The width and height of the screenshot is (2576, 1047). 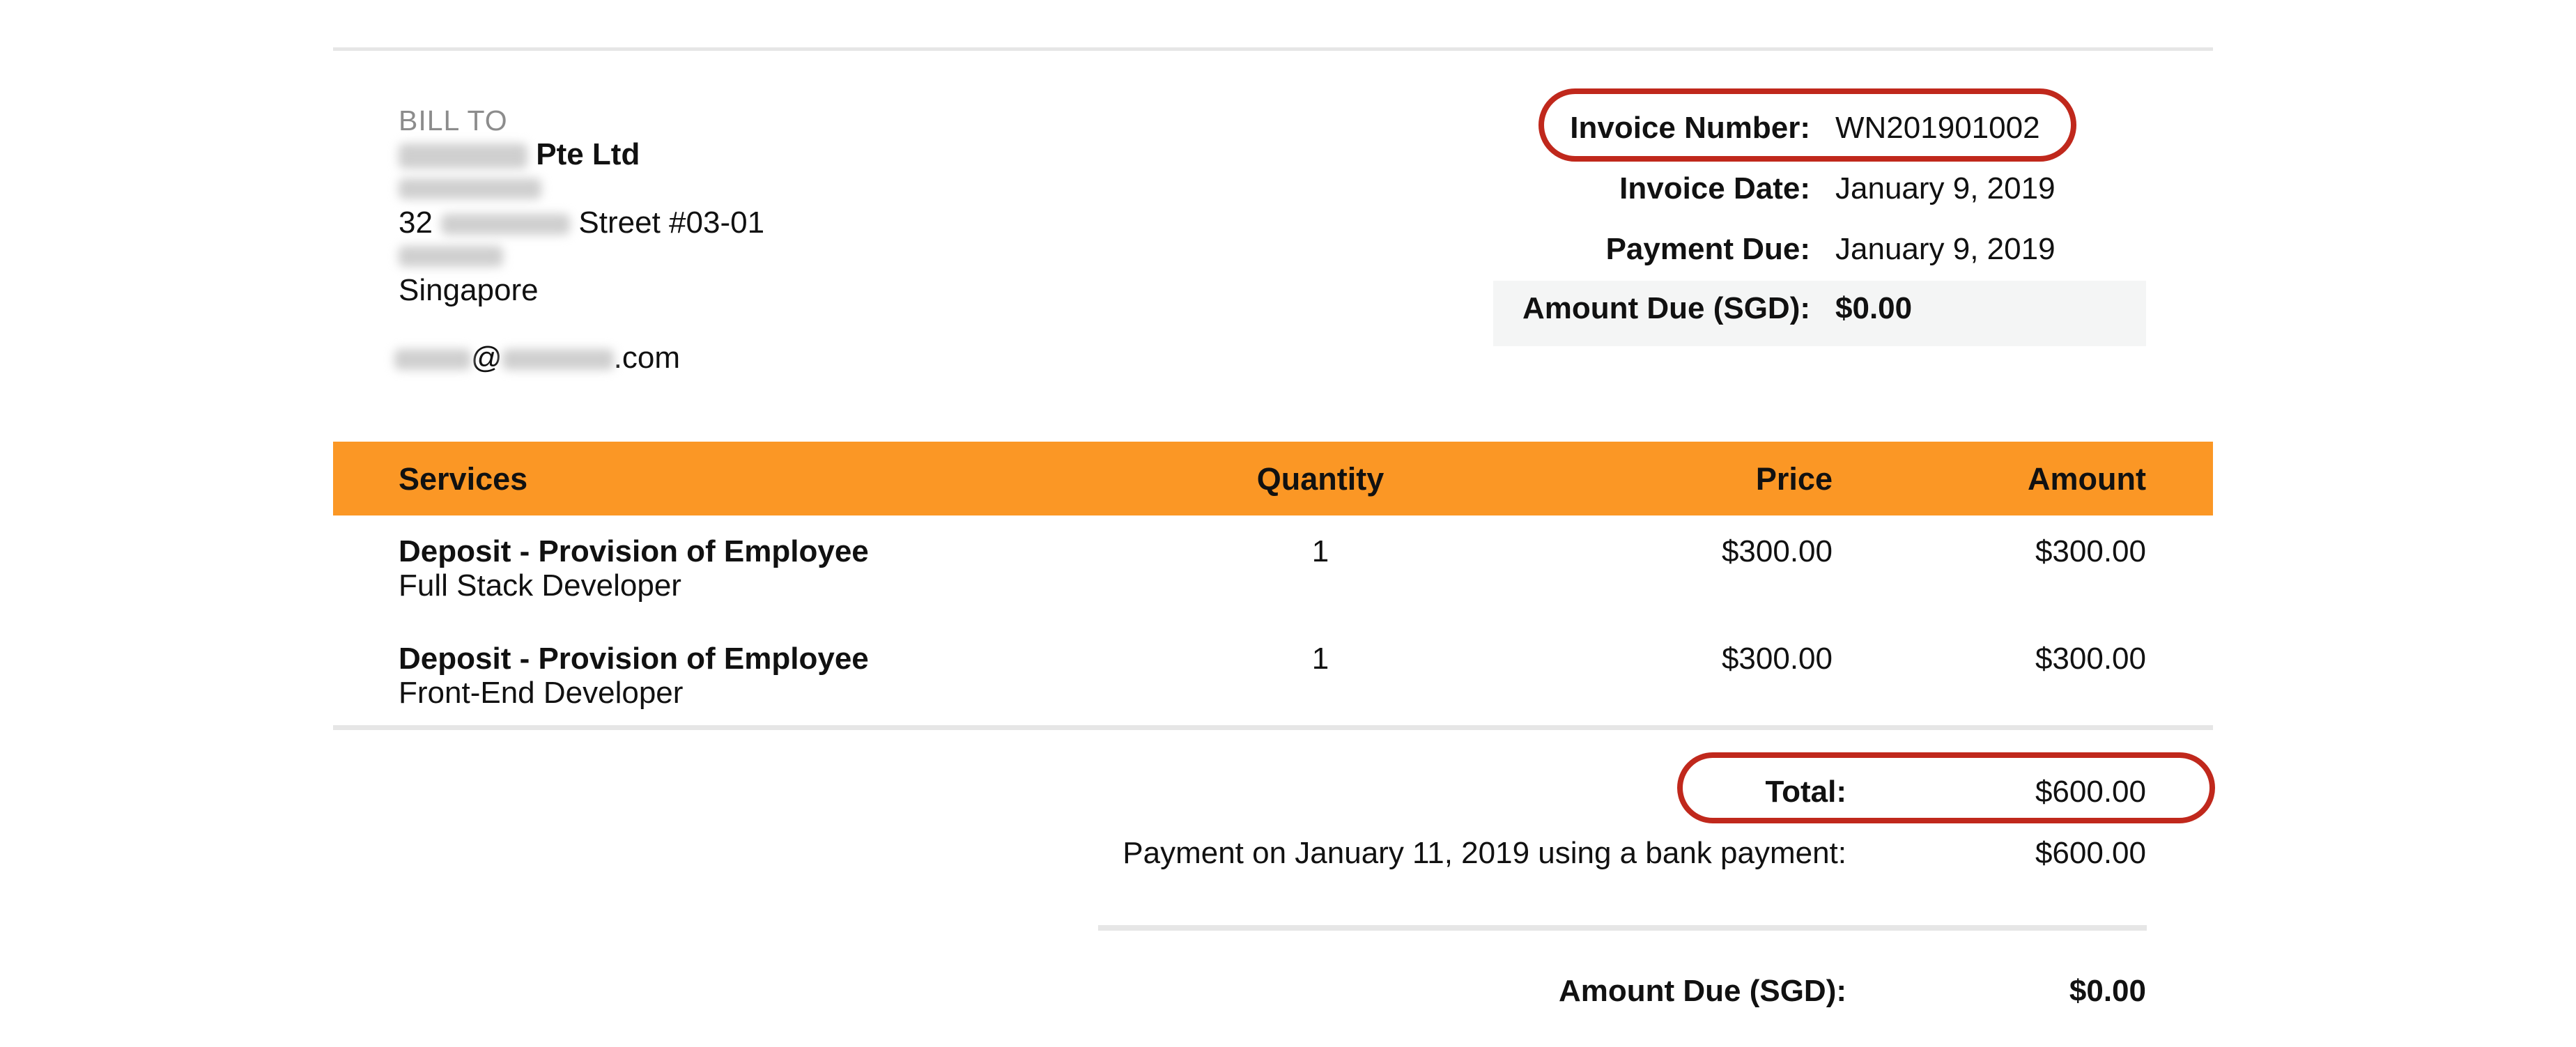 I want to click on row-2-title: Deposit - Provision of Employee, so click(x=634, y=659).